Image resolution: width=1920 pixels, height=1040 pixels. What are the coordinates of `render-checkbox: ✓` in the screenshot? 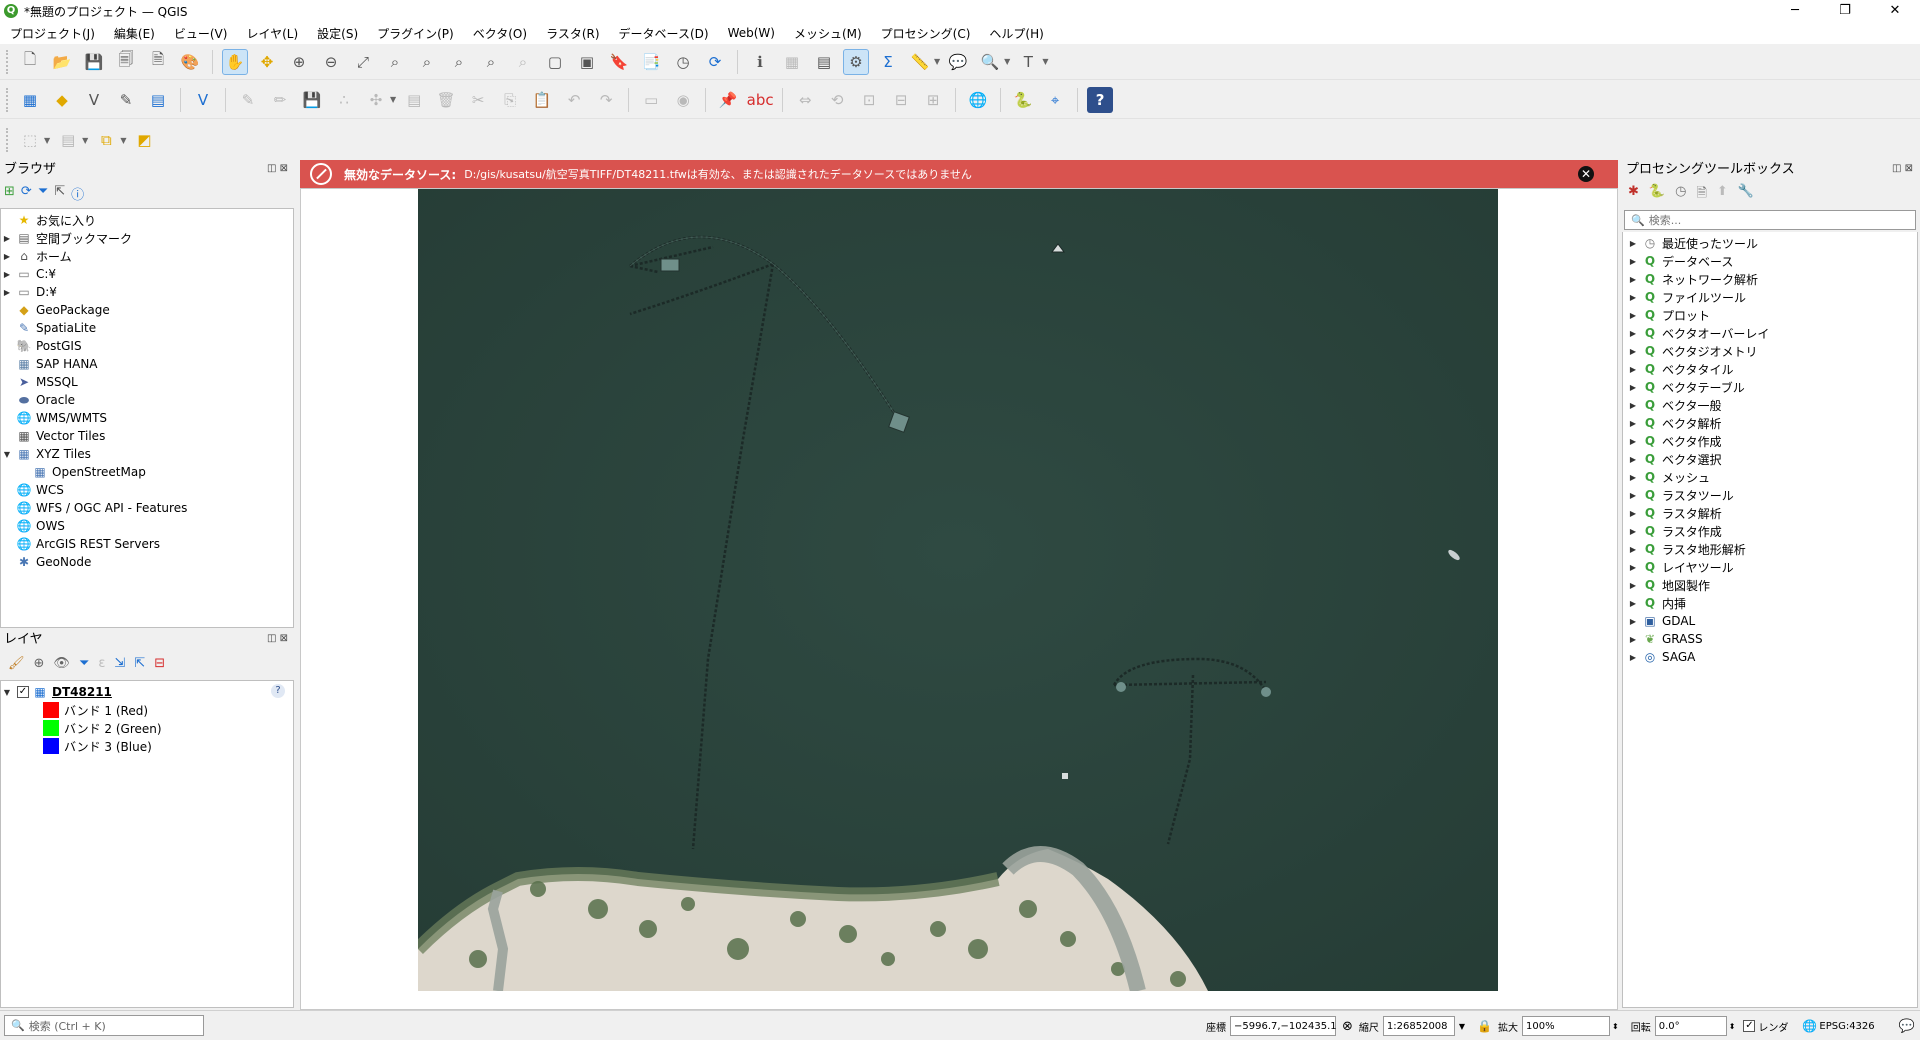 It's located at (1749, 1026).